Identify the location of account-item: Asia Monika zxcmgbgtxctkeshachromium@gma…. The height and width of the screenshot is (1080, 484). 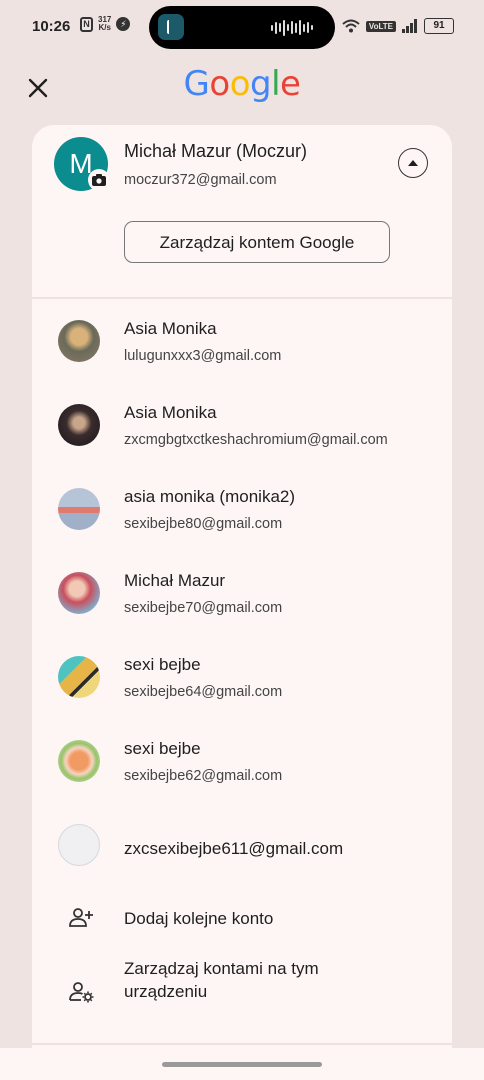
(242, 427).